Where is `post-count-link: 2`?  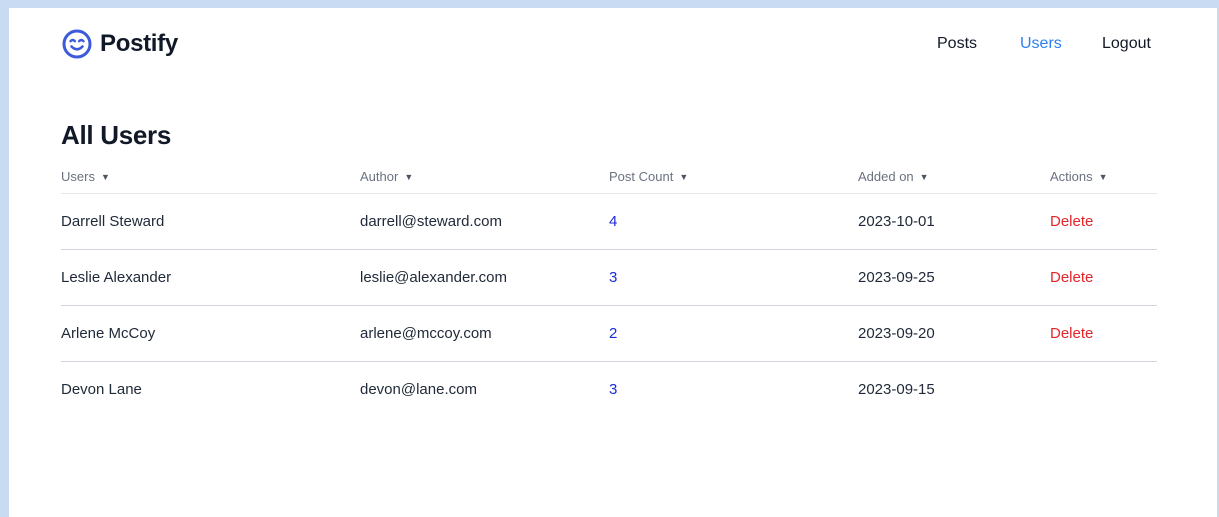 post-count-link: 2 is located at coordinates (613, 333).